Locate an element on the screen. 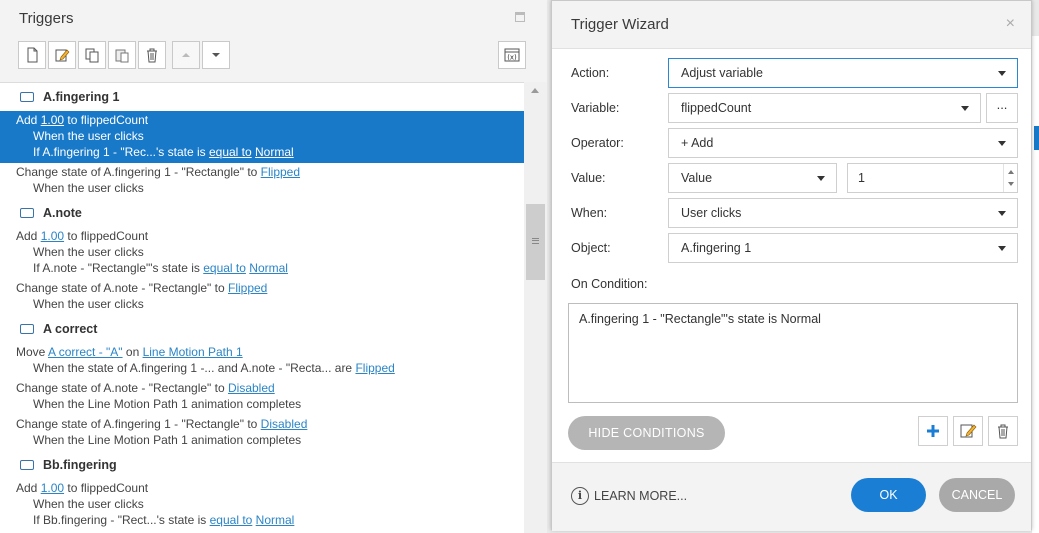 The width and height of the screenshot is (1039, 533). trigger-text: to flippedCount is located at coordinates (106, 120).